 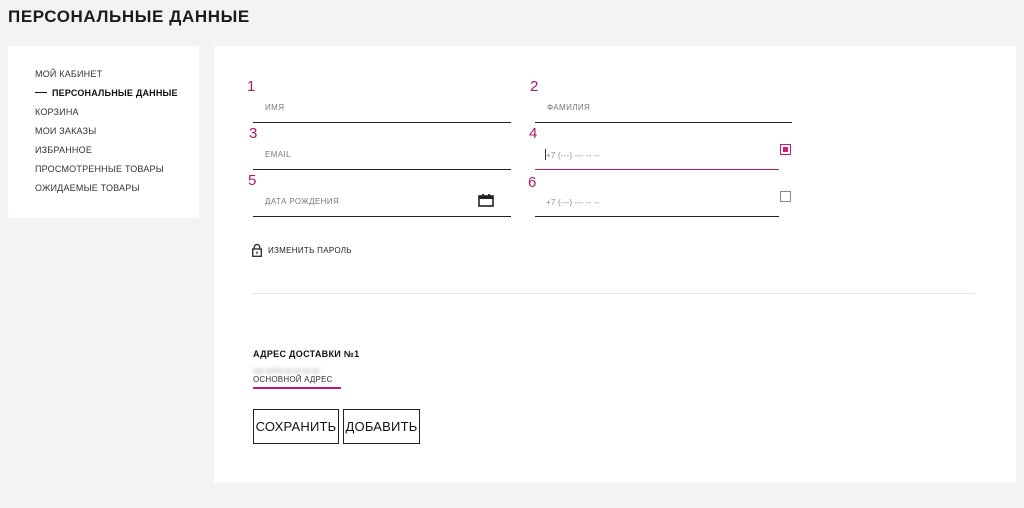 What do you see at coordinates (251, 86) in the screenshot?
I see `marker-1: 1` at bounding box center [251, 86].